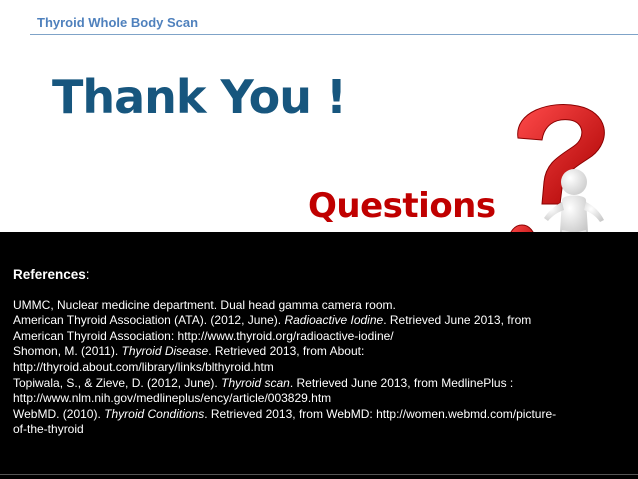 Image resolution: width=638 pixels, height=479 pixels. What do you see at coordinates (320, 275) in the screenshot?
I see `references-heading: References:` at bounding box center [320, 275].